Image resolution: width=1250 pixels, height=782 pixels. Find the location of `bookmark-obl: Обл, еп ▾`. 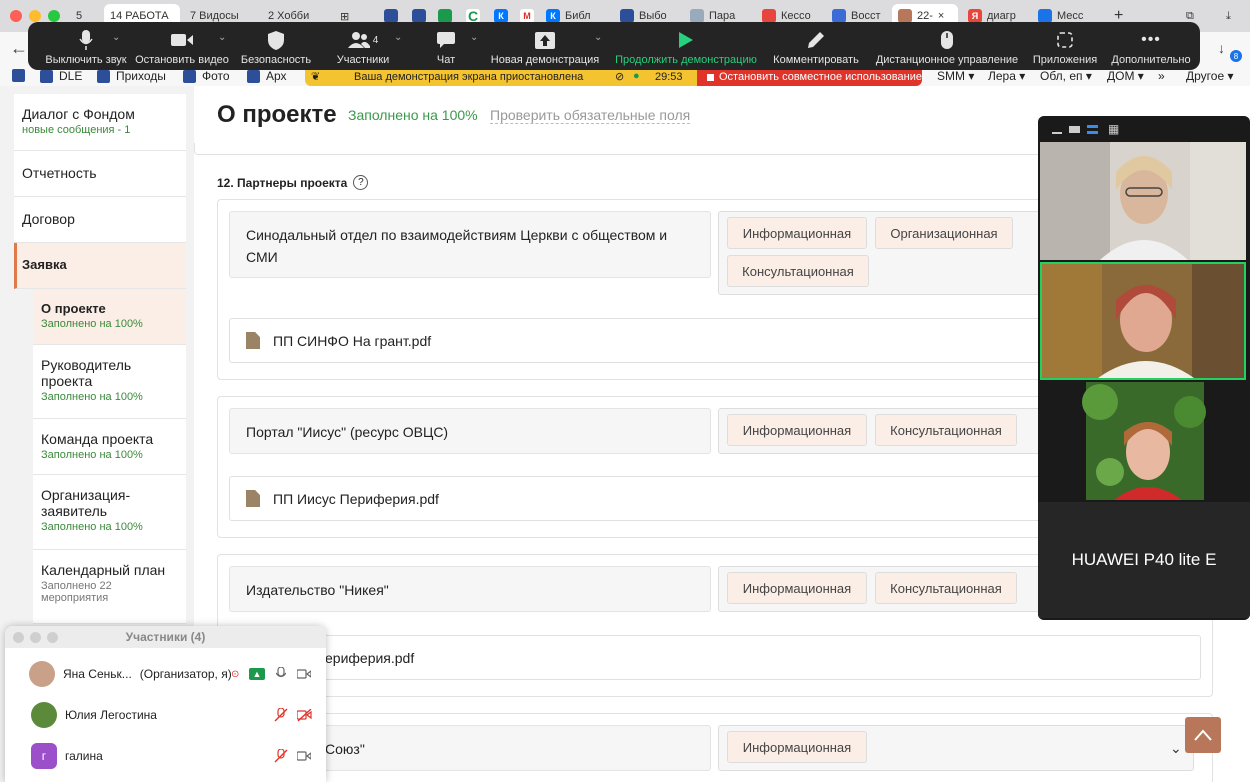

bookmark-obl: Обл, еп ▾ is located at coordinates (1066, 76).